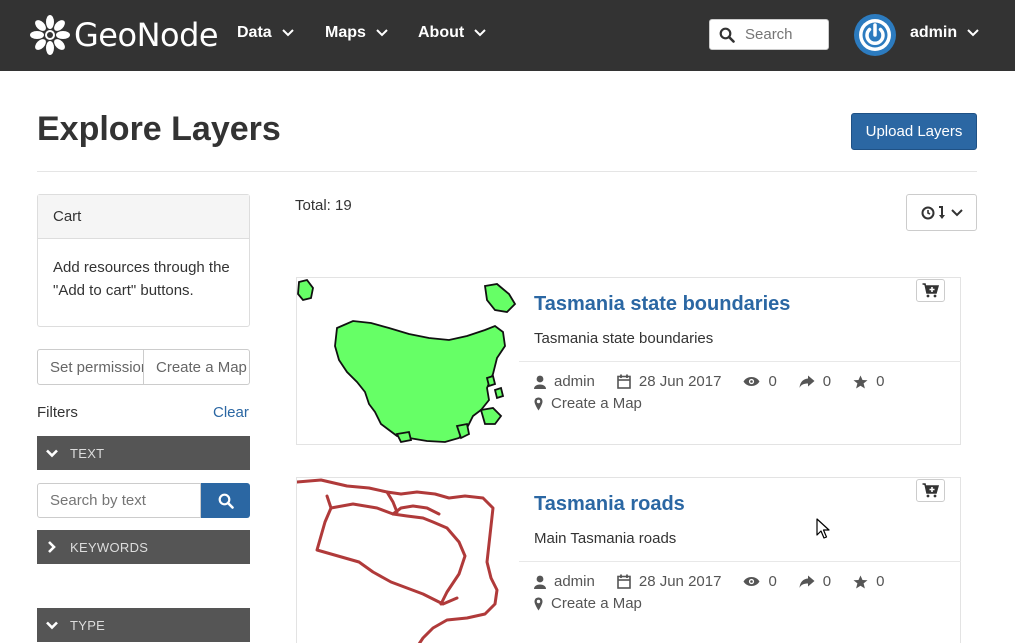 The height and width of the screenshot is (643, 1015). I want to click on layer-title-link: Tasmania state boundaries, so click(662, 304).